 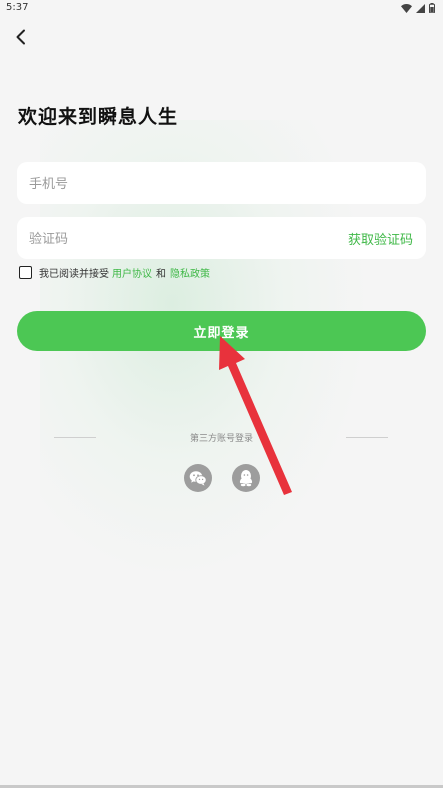 I want to click on status-time: 5:37, so click(x=17, y=7).